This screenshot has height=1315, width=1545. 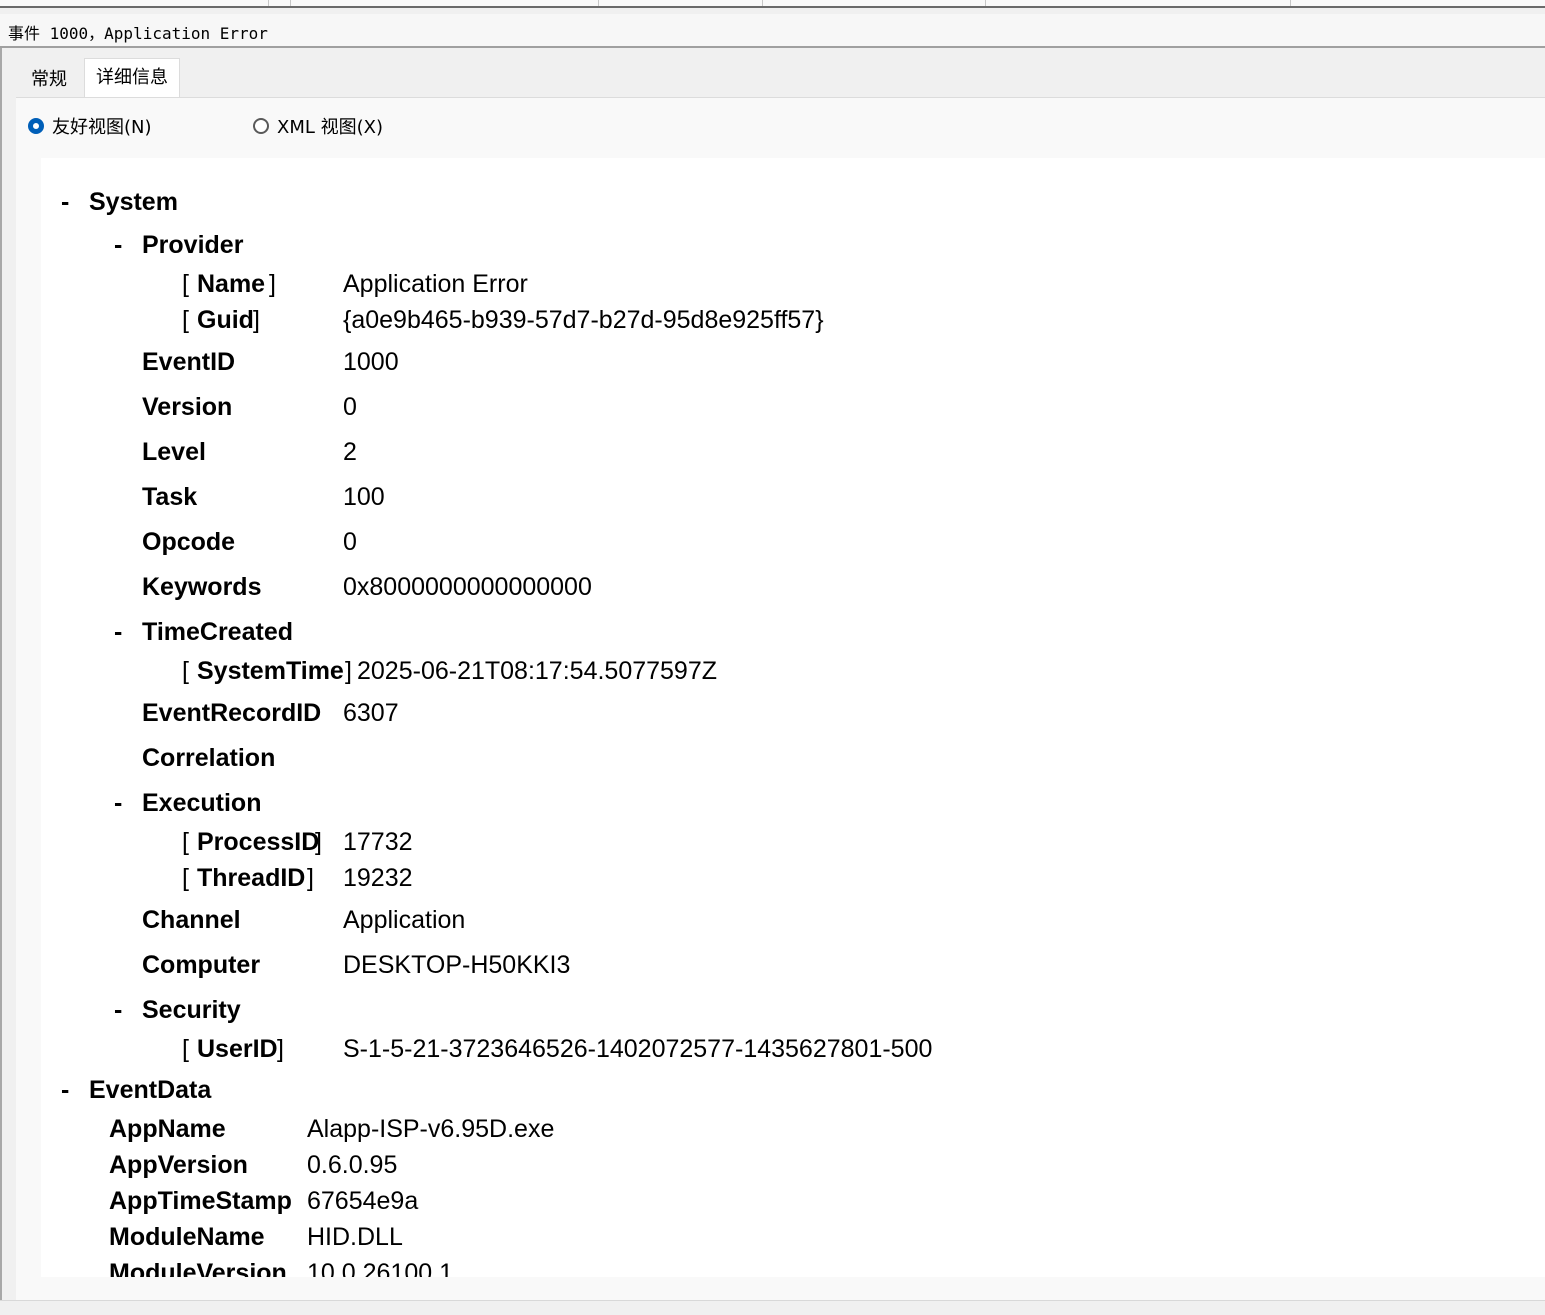 What do you see at coordinates (231, 284) in the screenshot?
I see `attr-key: Name` at bounding box center [231, 284].